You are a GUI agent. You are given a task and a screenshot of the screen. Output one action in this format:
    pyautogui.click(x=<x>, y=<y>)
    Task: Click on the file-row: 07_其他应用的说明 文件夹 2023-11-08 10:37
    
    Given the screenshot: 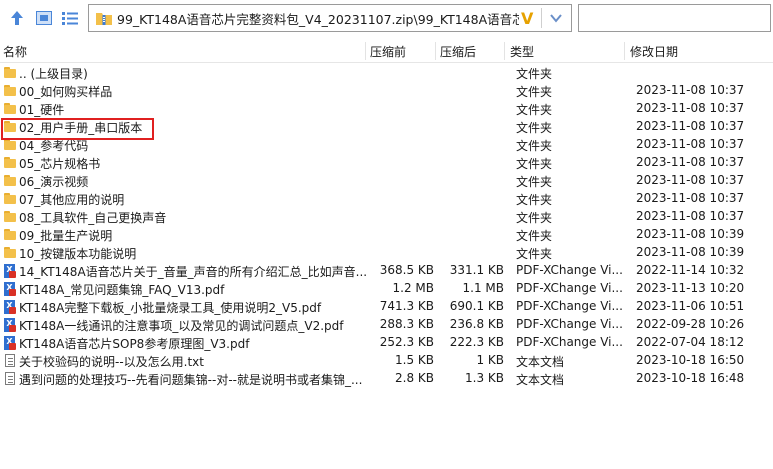 What is the action you would take?
    pyautogui.click(x=386, y=199)
    